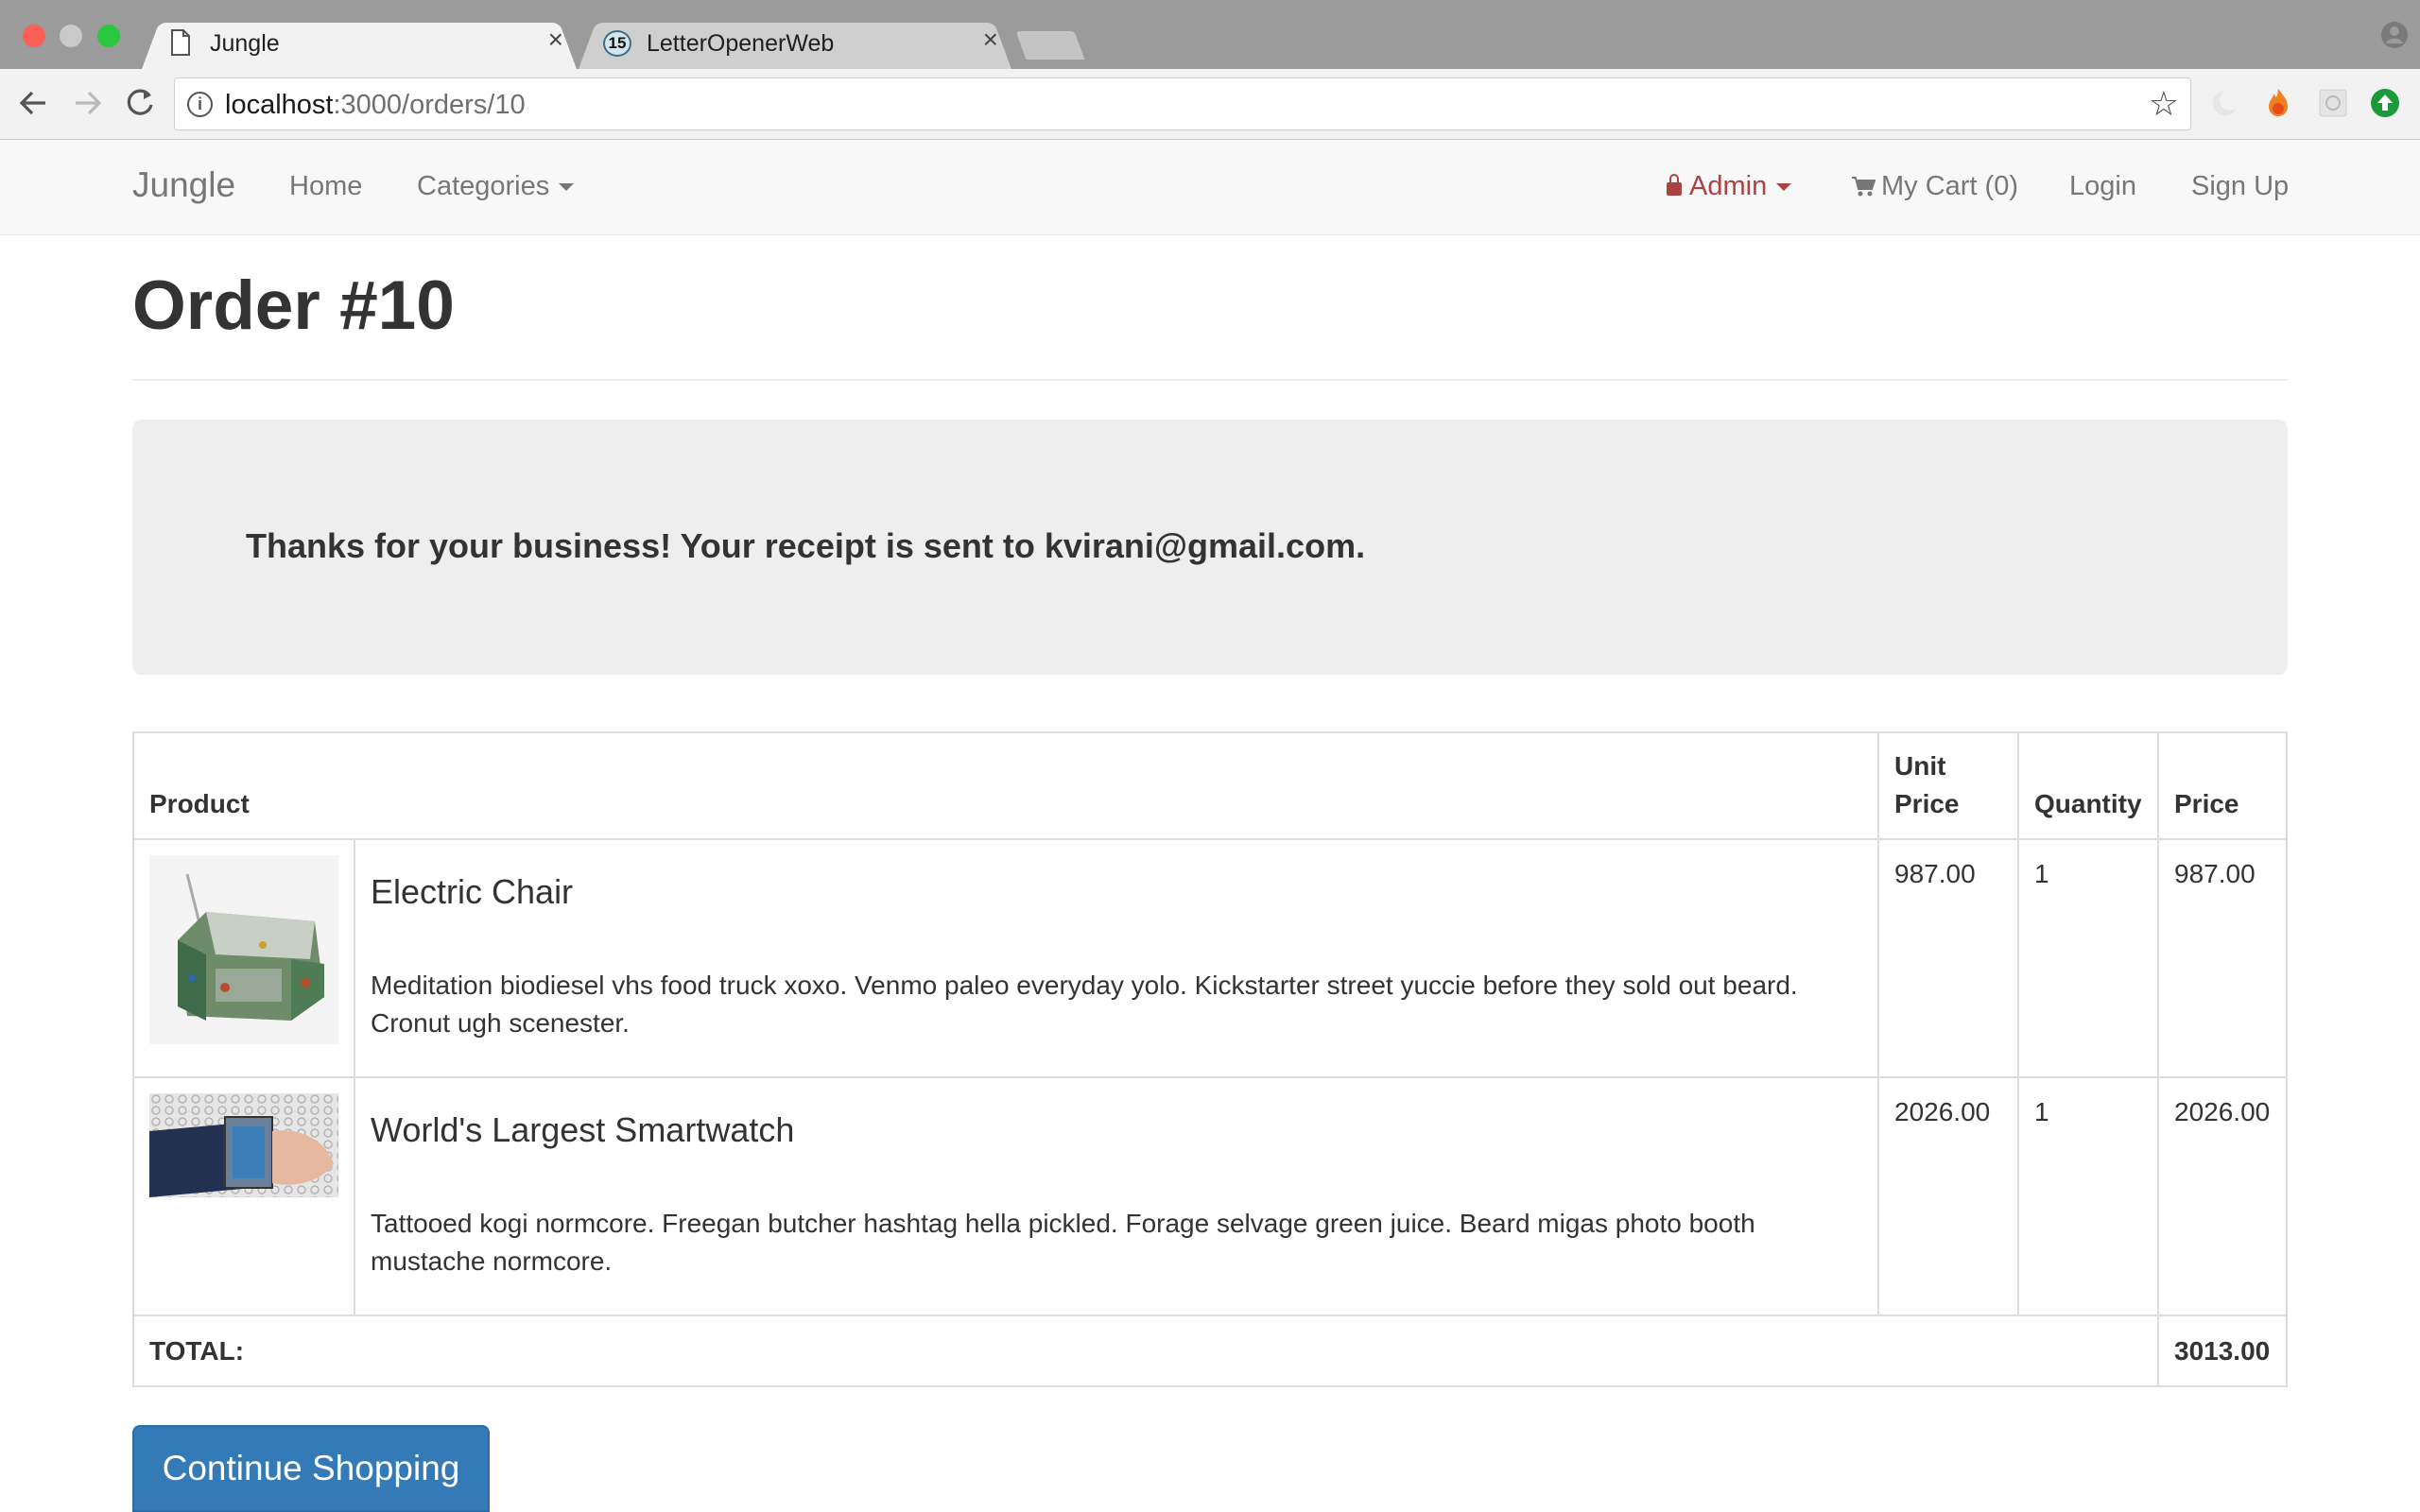  What do you see at coordinates (311, 1468) in the screenshot?
I see `continue-shopping-button: Continue Shopping` at bounding box center [311, 1468].